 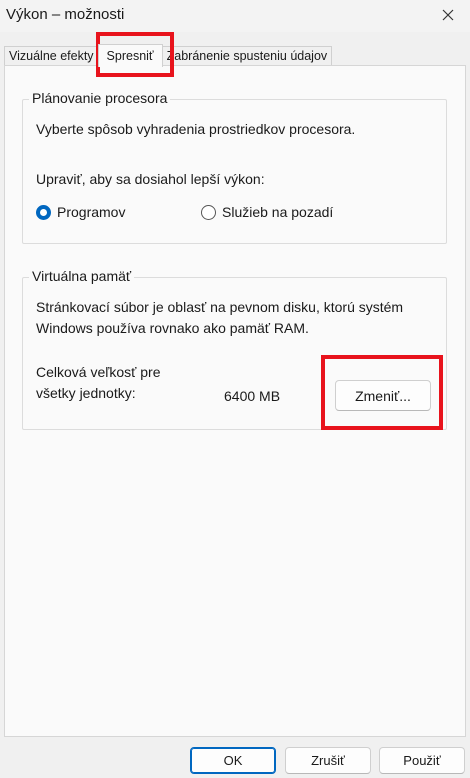 I want to click on tab-advanced: Spresniť, so click(x=130, y=55).